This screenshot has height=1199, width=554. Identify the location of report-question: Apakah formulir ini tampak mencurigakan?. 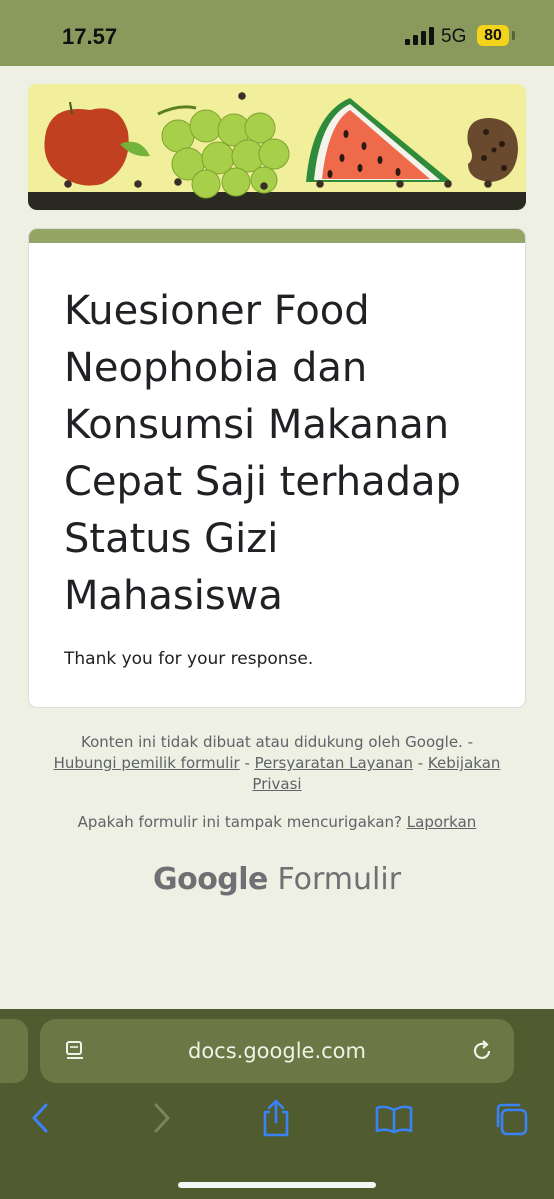
(239, 822).